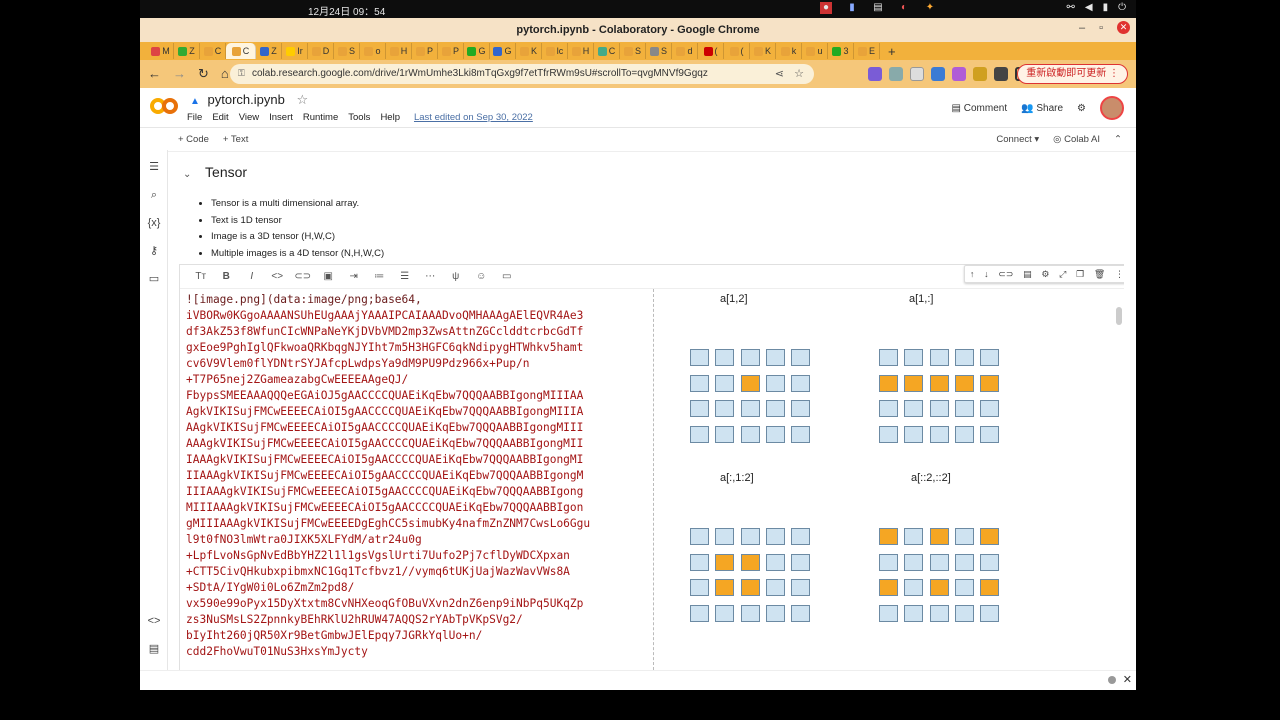 The width and height of the screenshot is (1280, 720). What do you see at coordinates (194, 117) in the screenshot?
I see `menu-file: File` at bounding box center [194, 117].